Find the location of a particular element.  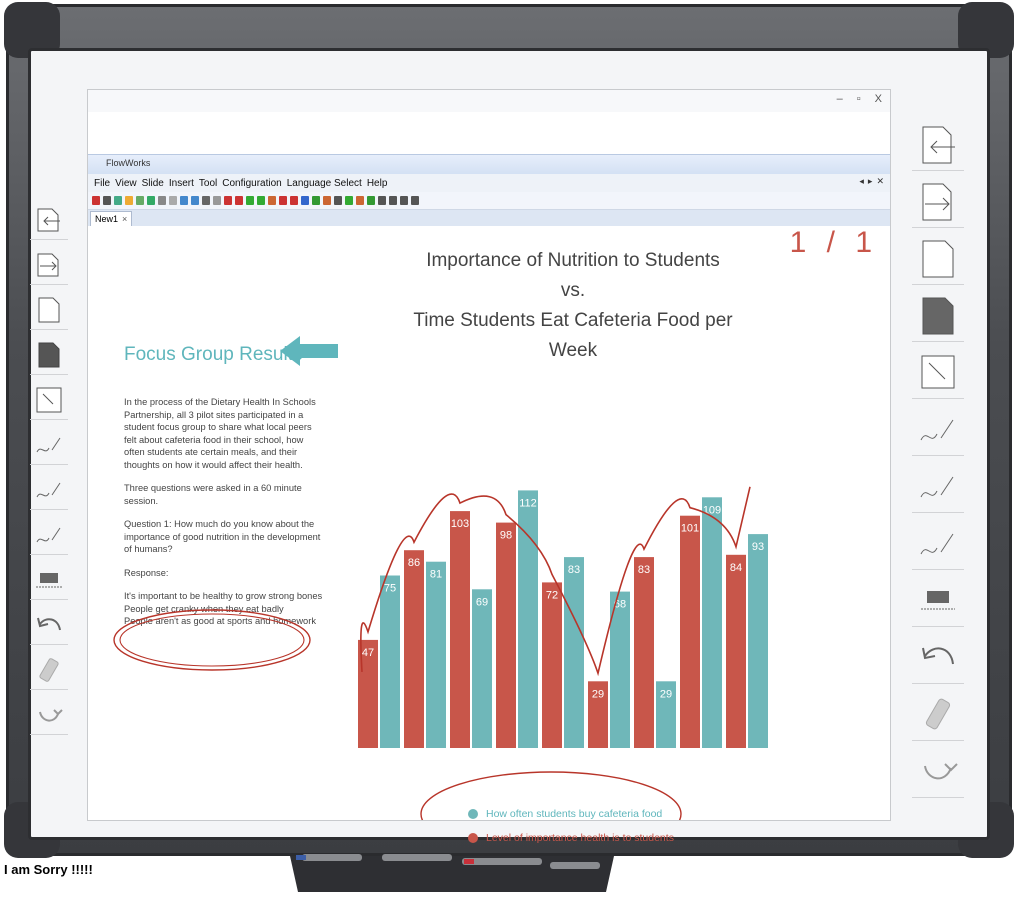

menu-insert: Insert is located at coordinates (181, 183).